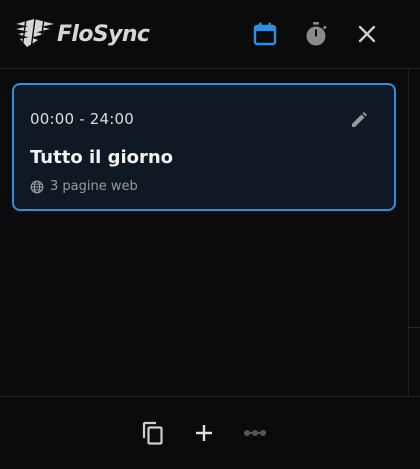 The width and height of the screenshot is (420, 469). I want to click on schedule-time-range: 00:00 - 24:00, so click(82, 119).